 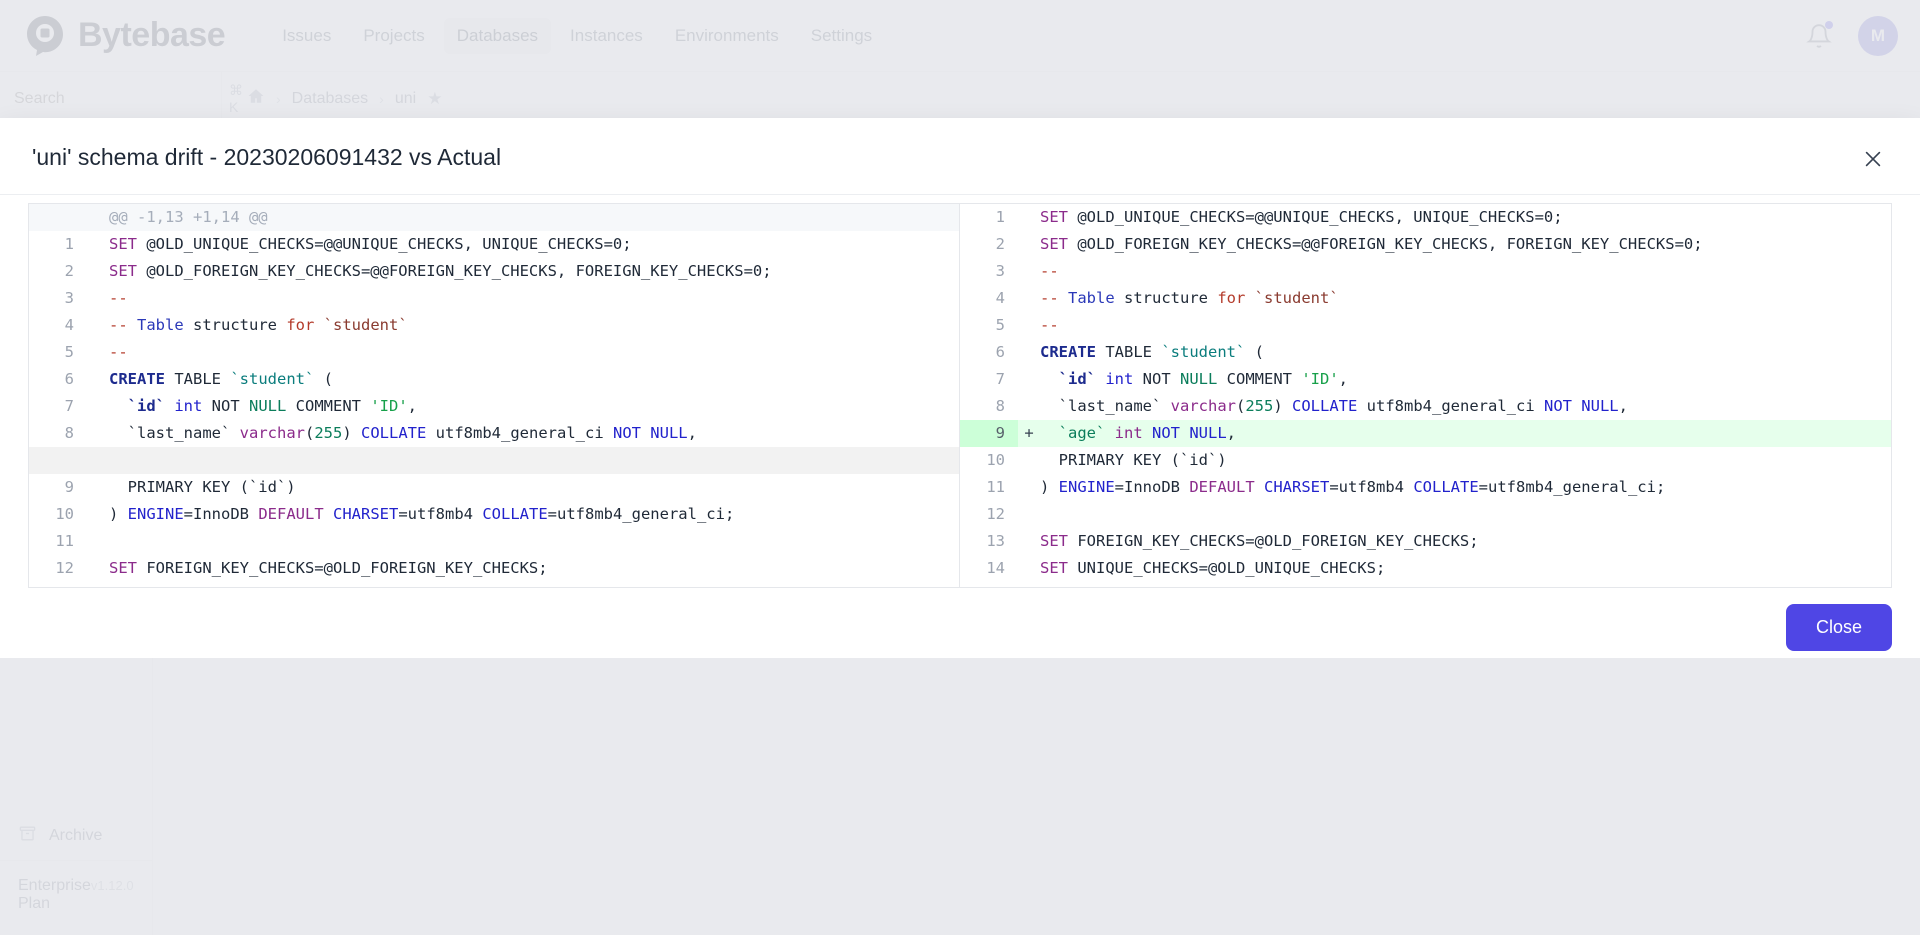 What do you see at coordinates (995, 541) in the screenshot?
I see `diff-line-number: 13` at bounding box center [995, 541].